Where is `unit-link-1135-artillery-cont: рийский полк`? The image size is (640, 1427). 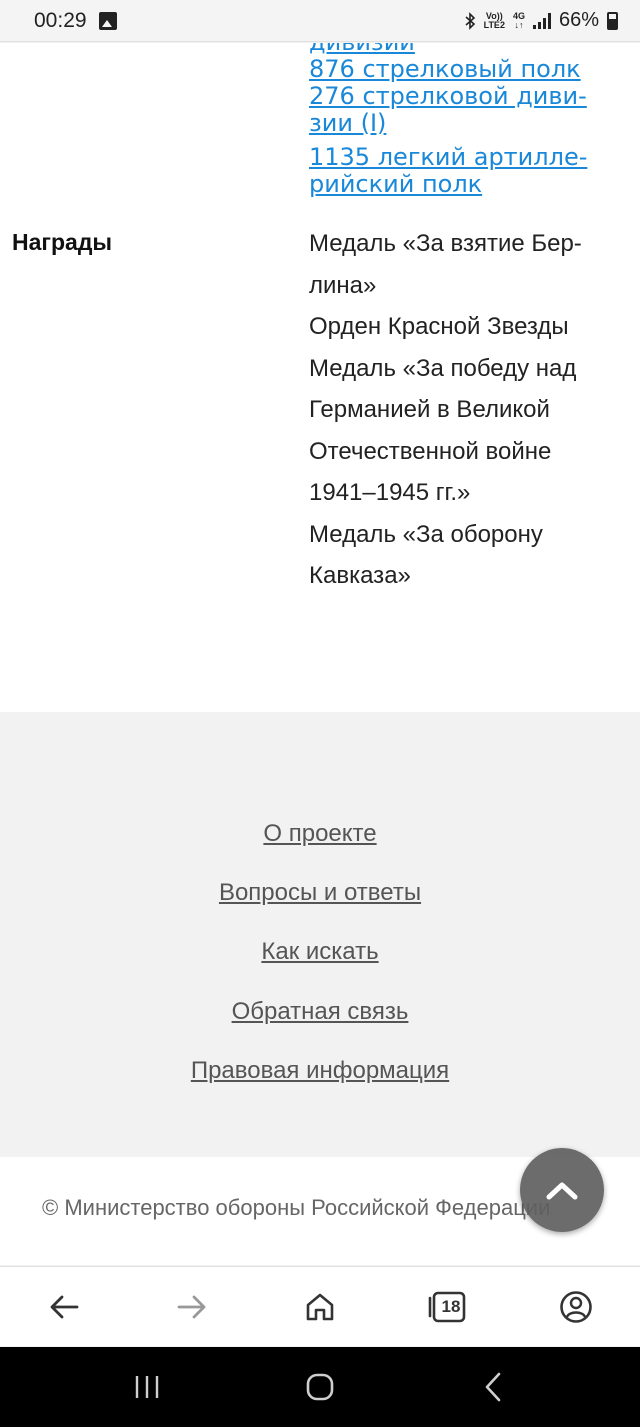 unit-link-1135-artillery-cont: рийский полк is located at coordinates (459, 184).